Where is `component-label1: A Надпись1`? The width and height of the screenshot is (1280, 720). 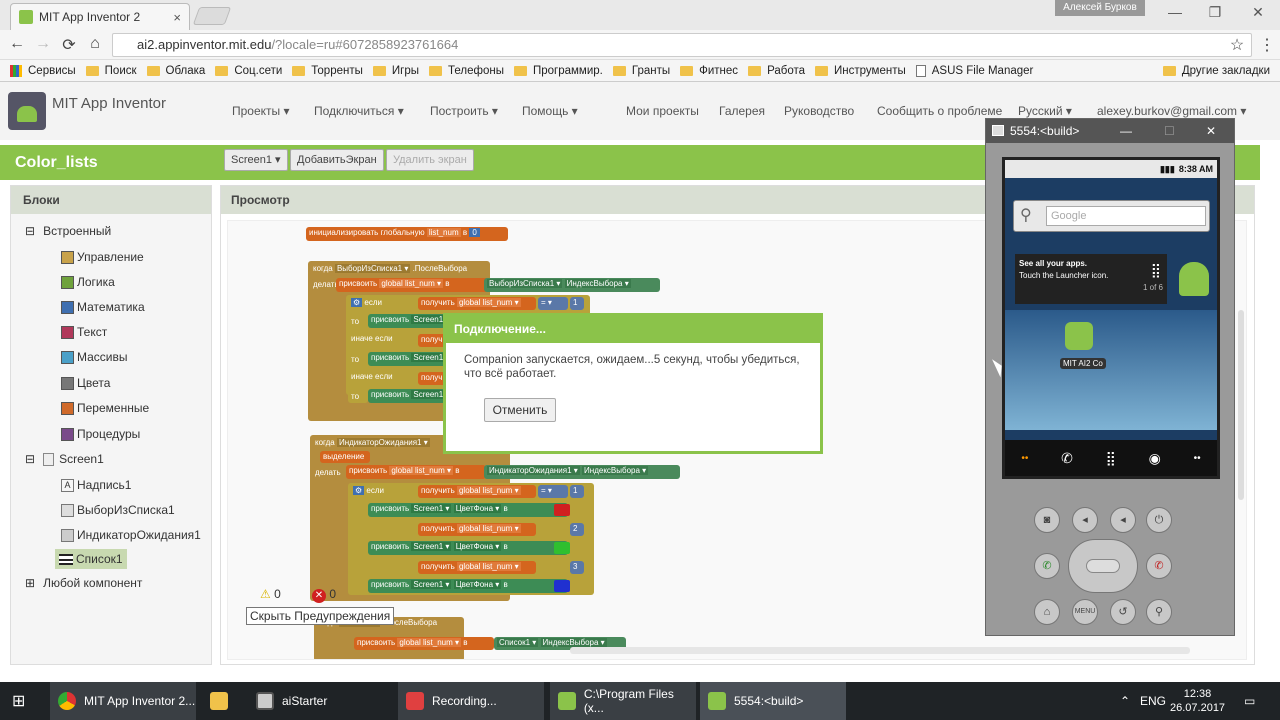 component-label1: A Надпись1 is located at coordinates (96, 485).